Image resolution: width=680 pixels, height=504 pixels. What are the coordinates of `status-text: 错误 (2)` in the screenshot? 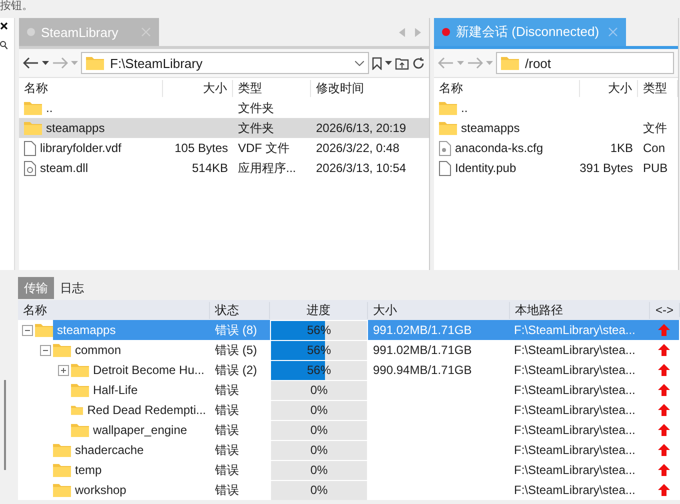 It's located at (236, 370).